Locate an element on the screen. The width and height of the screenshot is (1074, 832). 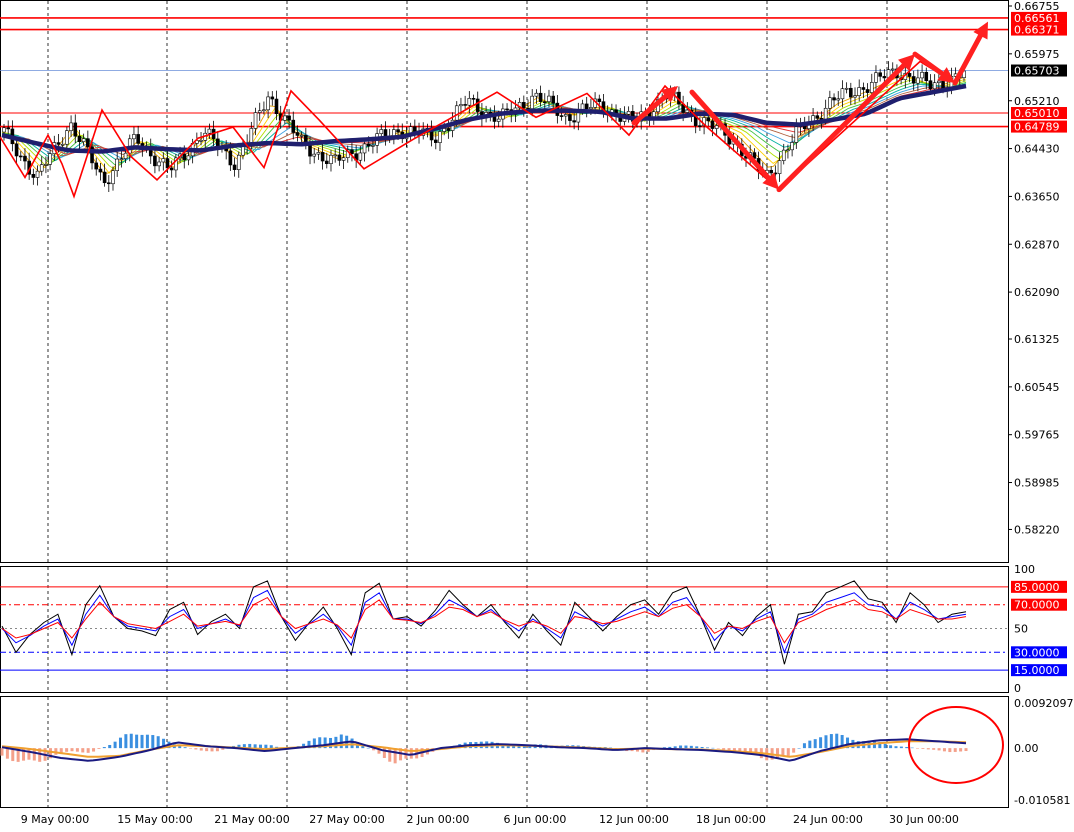
x-tick-label: 18 Jun 00:00 is located at coordinates (731, 819).